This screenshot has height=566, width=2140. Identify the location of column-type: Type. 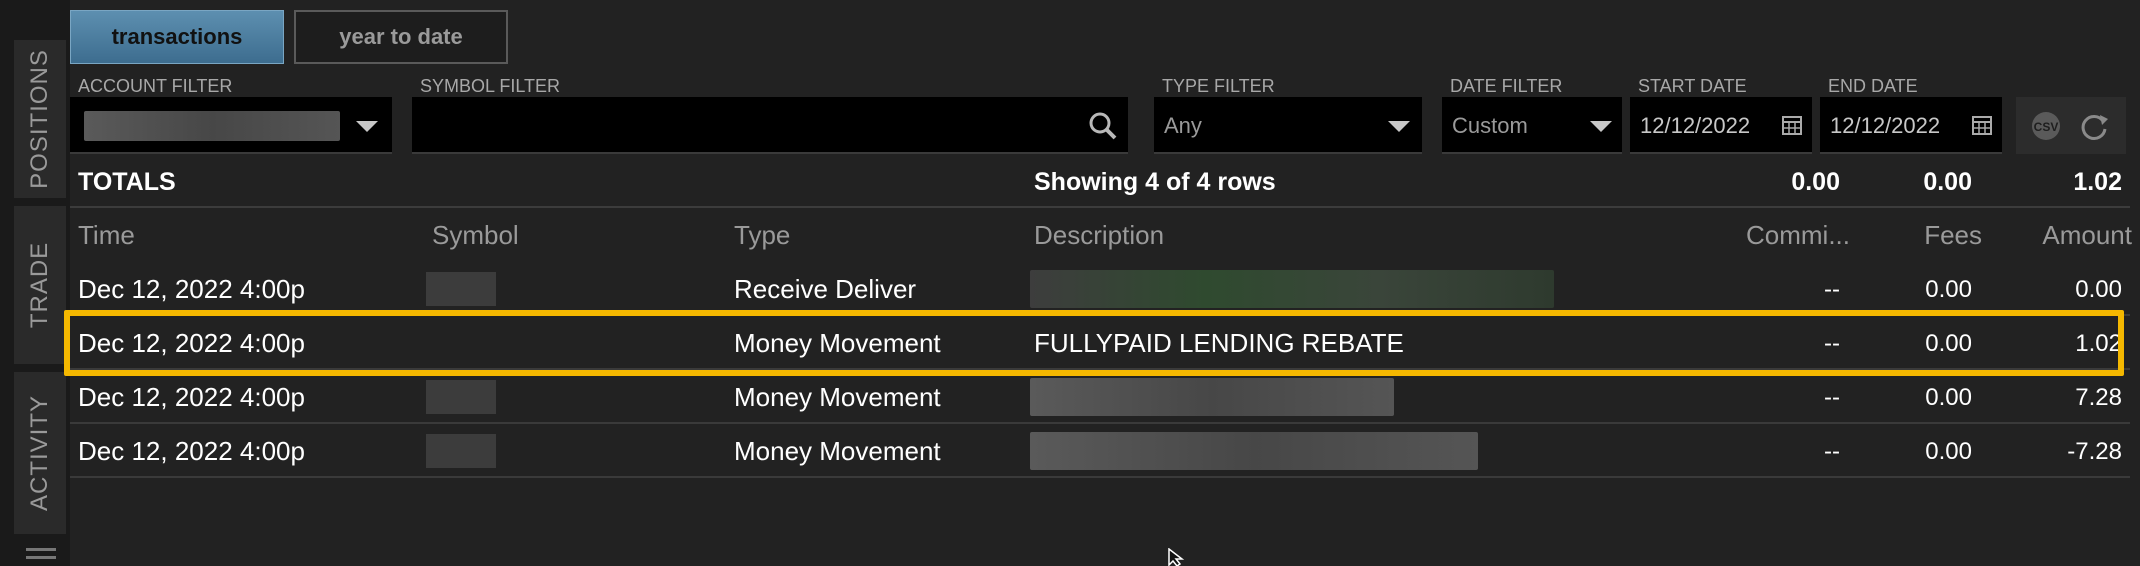
(762, 235).